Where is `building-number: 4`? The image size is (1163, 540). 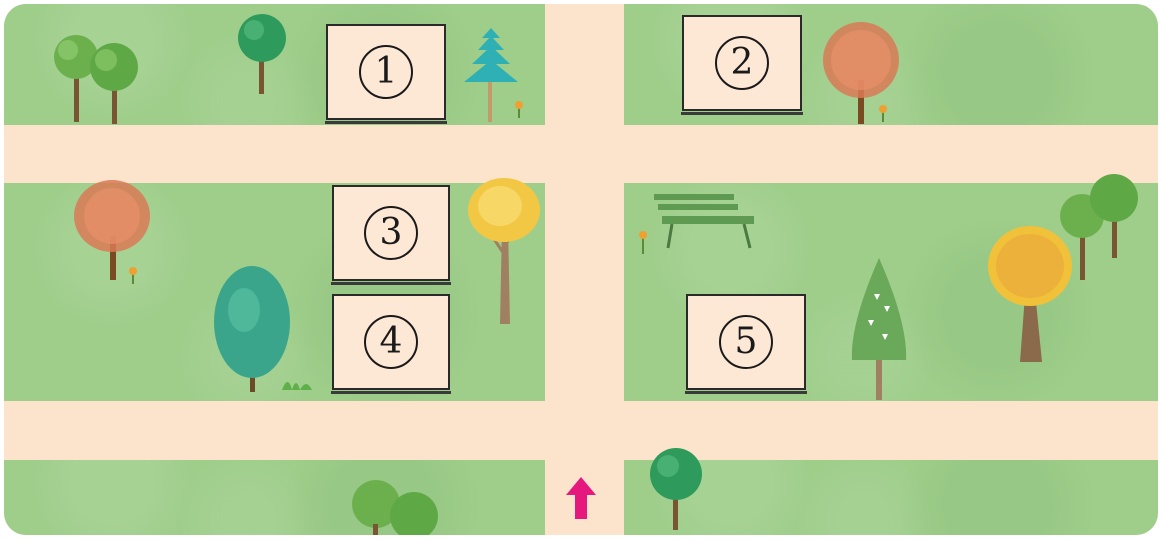
building-number: 4 is located at coordinates (391, 342).